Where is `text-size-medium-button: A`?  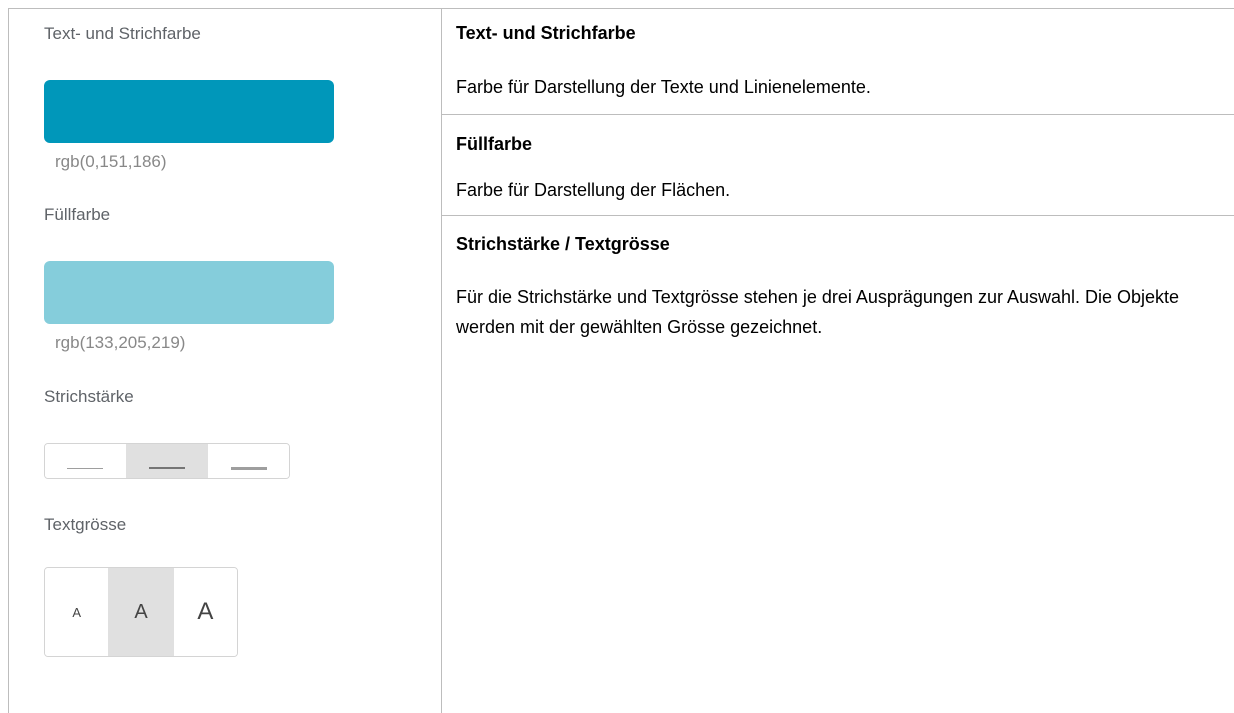
text-size-medium-button: A is located at coordinates (140, 612).